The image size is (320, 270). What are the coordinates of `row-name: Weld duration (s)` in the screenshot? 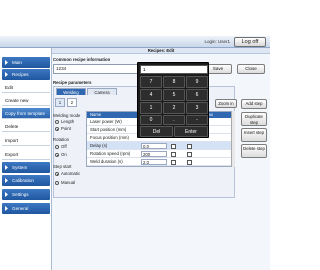 It's located at (106, 161).